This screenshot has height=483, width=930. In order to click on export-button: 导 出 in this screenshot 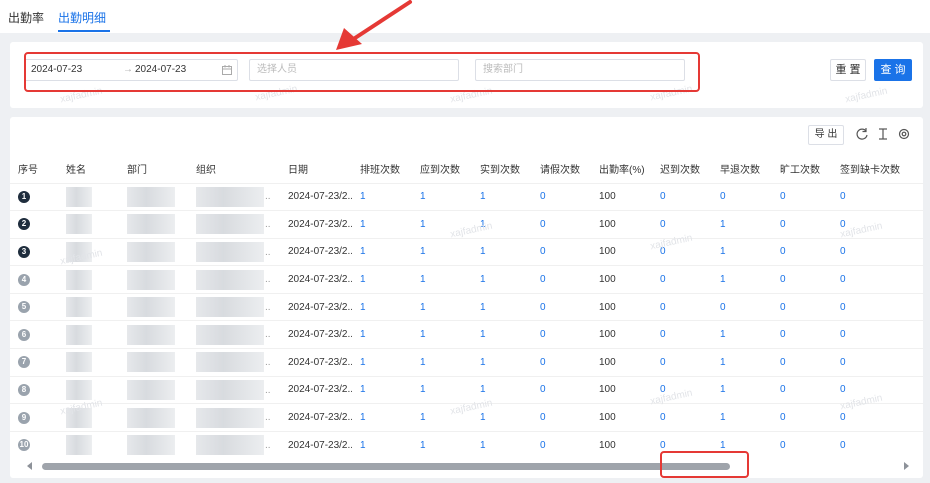, I will do `click(826, 135)`.